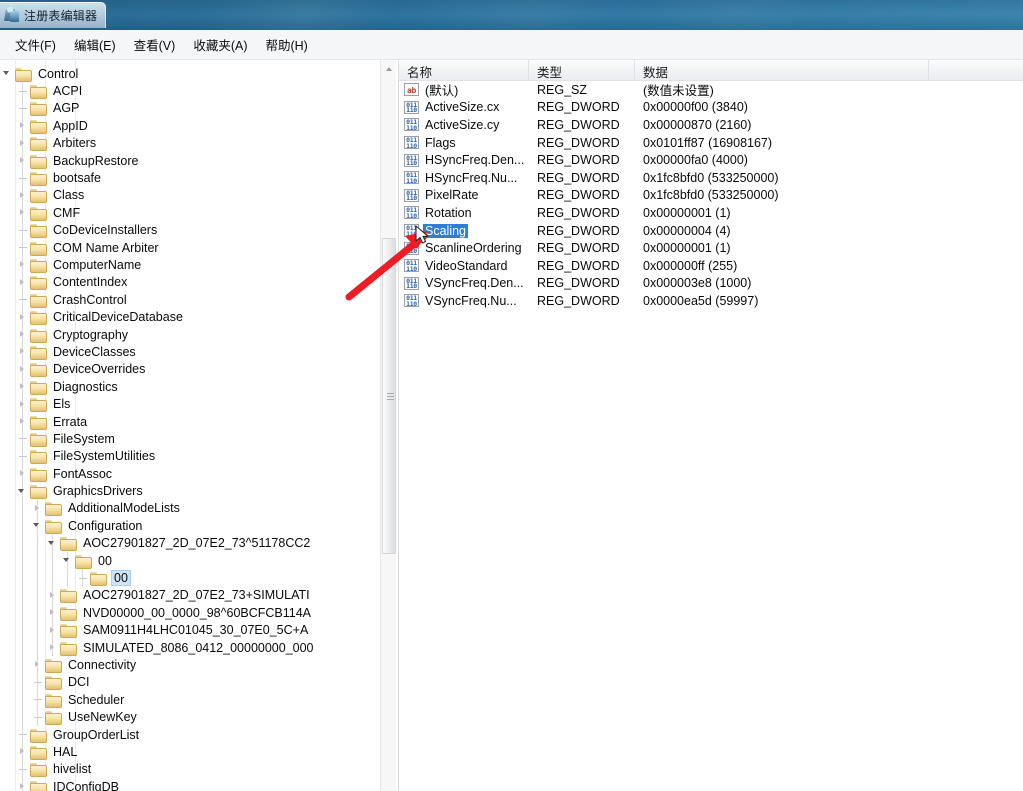 The image size is (1023, 791). I want to click on tree-node: CrashControl, so click(190, 300).